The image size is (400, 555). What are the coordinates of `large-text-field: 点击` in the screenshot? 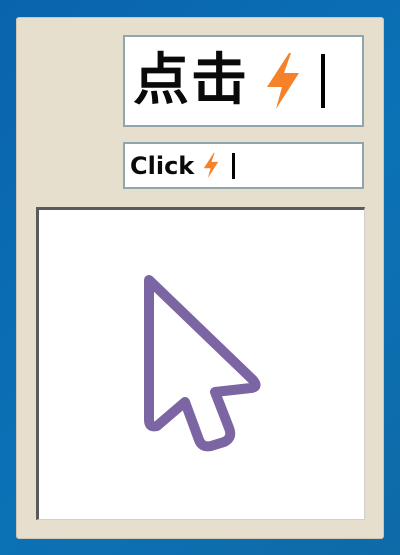 It's located at (243, 81).